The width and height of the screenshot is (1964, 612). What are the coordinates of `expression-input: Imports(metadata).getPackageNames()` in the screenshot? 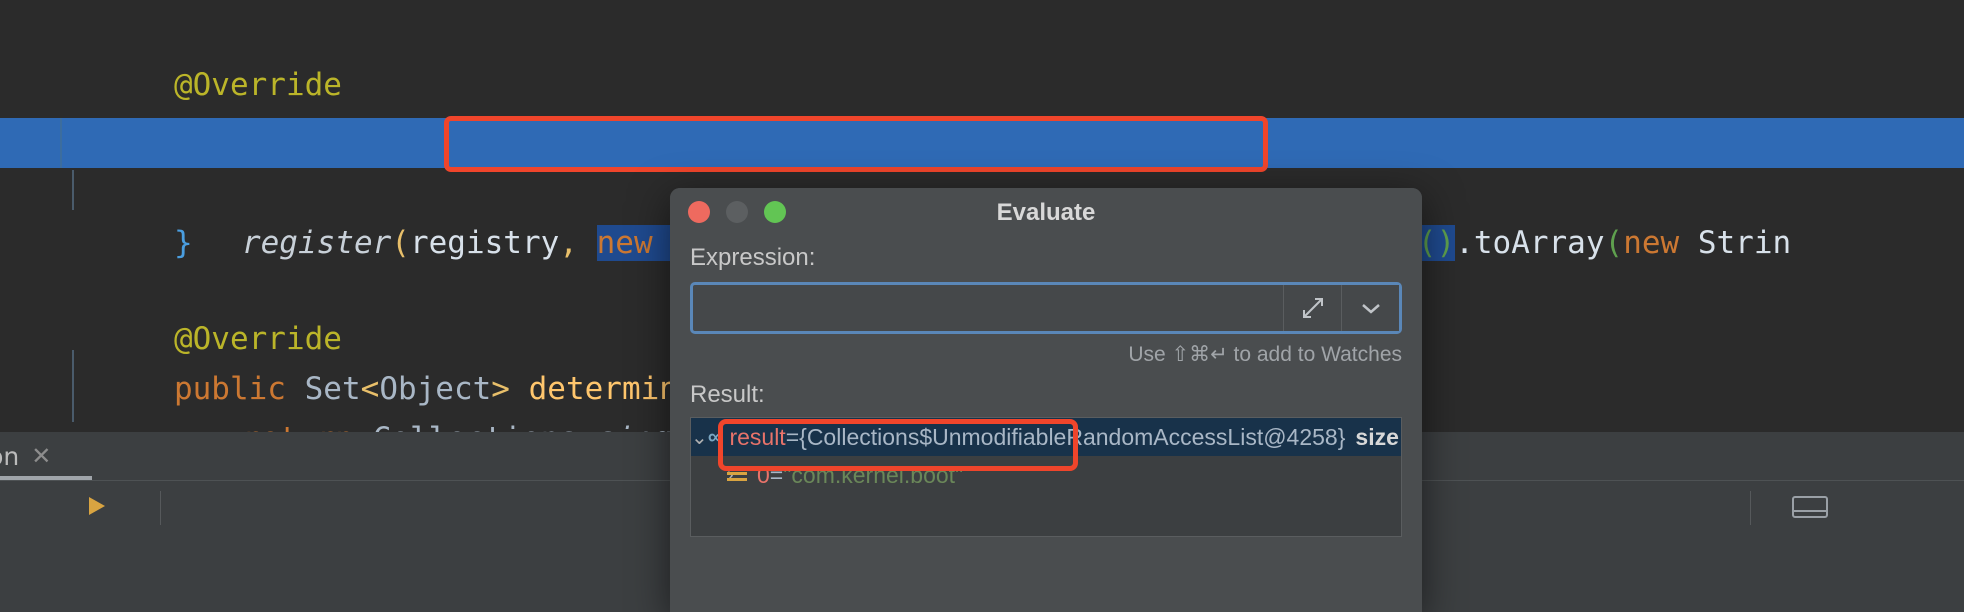 It's located at (988, 308).